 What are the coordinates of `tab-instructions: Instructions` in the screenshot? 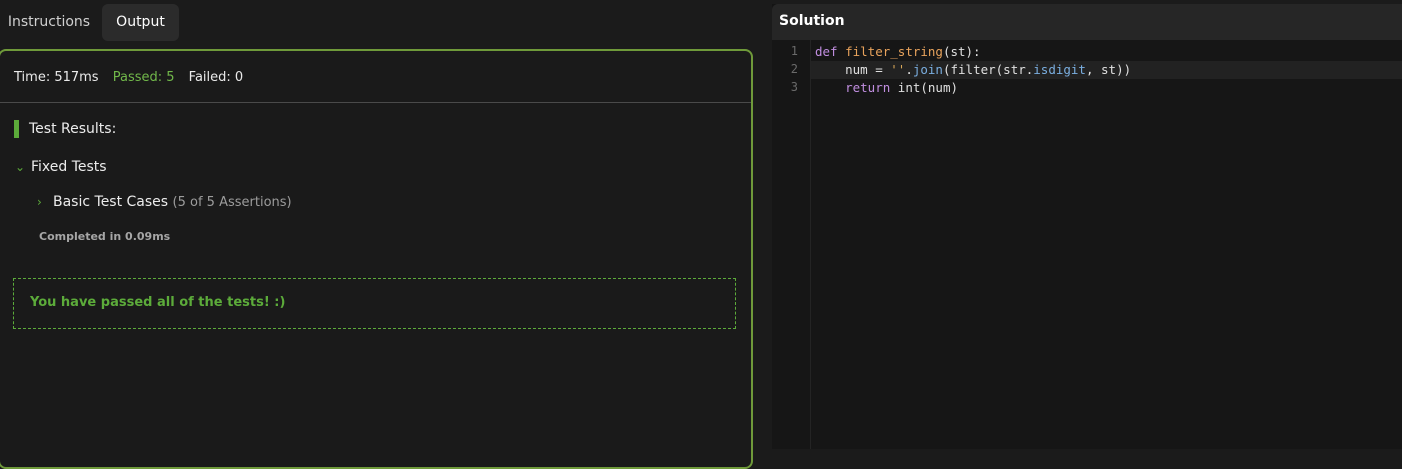 It's located at (49, 22).